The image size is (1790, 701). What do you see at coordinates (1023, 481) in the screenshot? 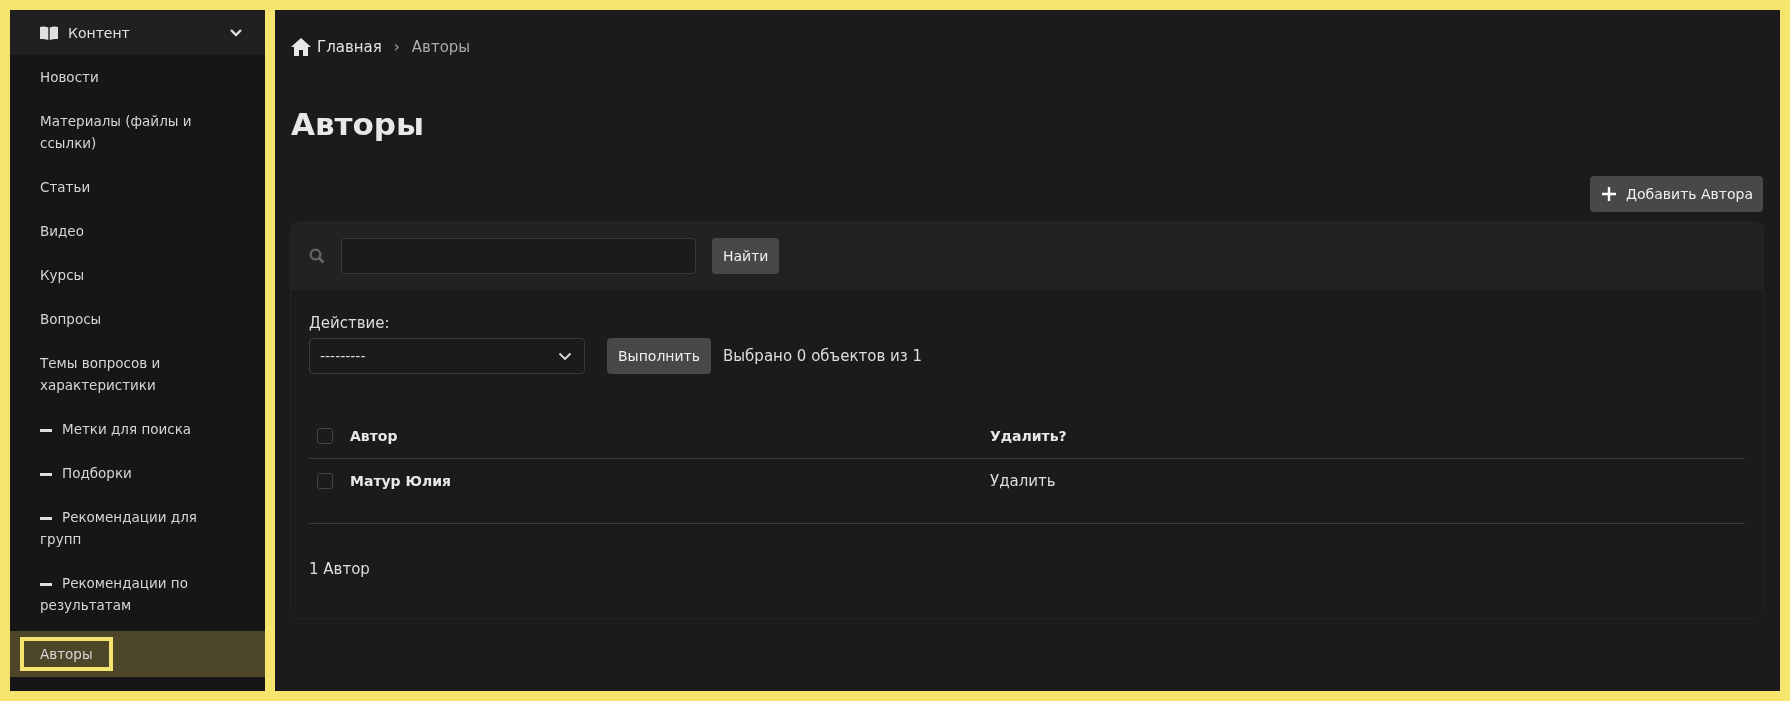
I see `table-cell: Удалить` at bounding box center [1023, 481].